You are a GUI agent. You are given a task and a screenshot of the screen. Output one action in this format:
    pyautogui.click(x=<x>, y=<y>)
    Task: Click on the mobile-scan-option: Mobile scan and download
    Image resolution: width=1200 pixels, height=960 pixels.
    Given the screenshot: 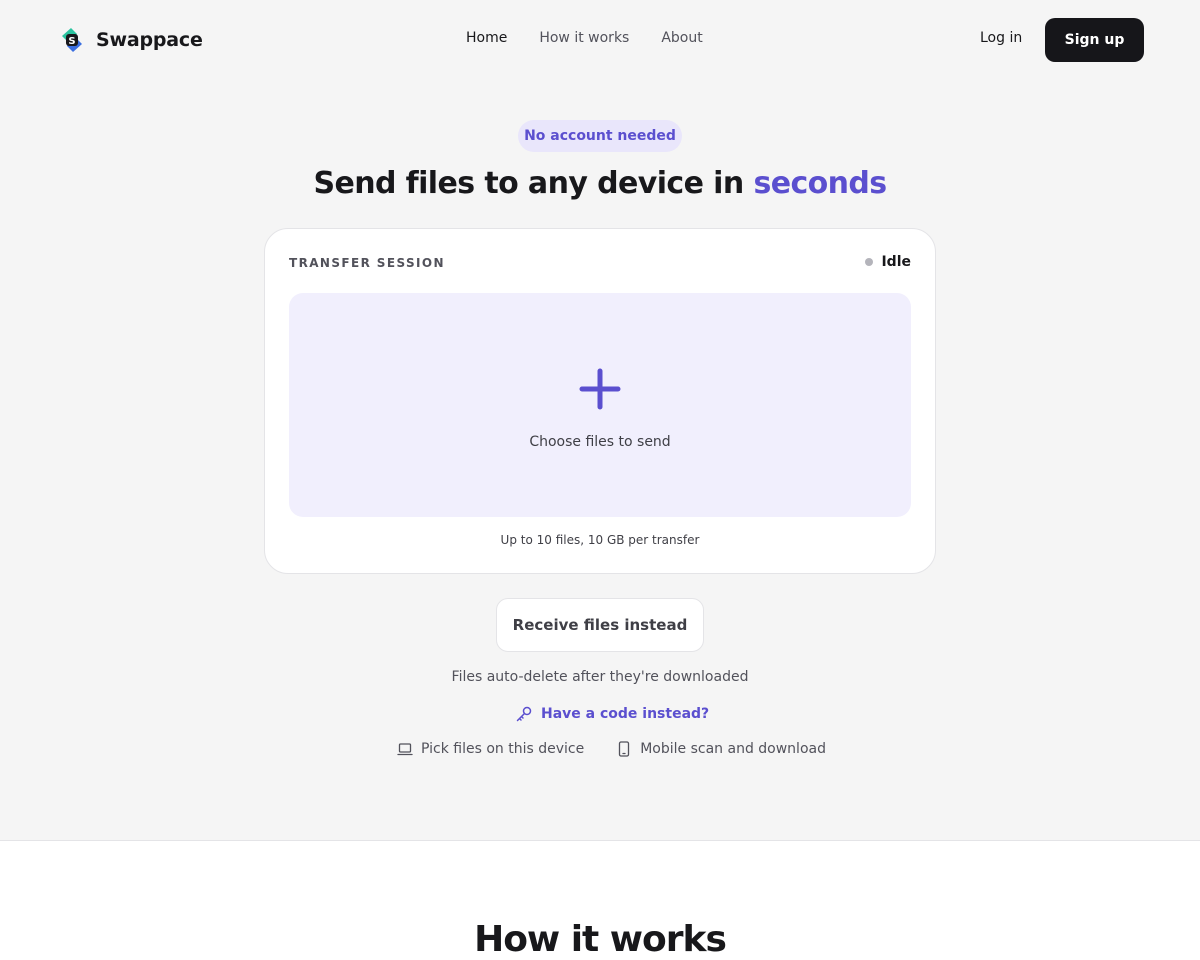 What is the action you would take?
    pyautogui.click(x=721, y=749)
    